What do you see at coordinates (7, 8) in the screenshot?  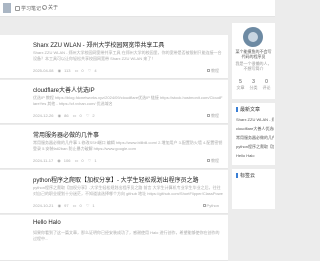 I see `site-logo` at bounding box center [7, 8].